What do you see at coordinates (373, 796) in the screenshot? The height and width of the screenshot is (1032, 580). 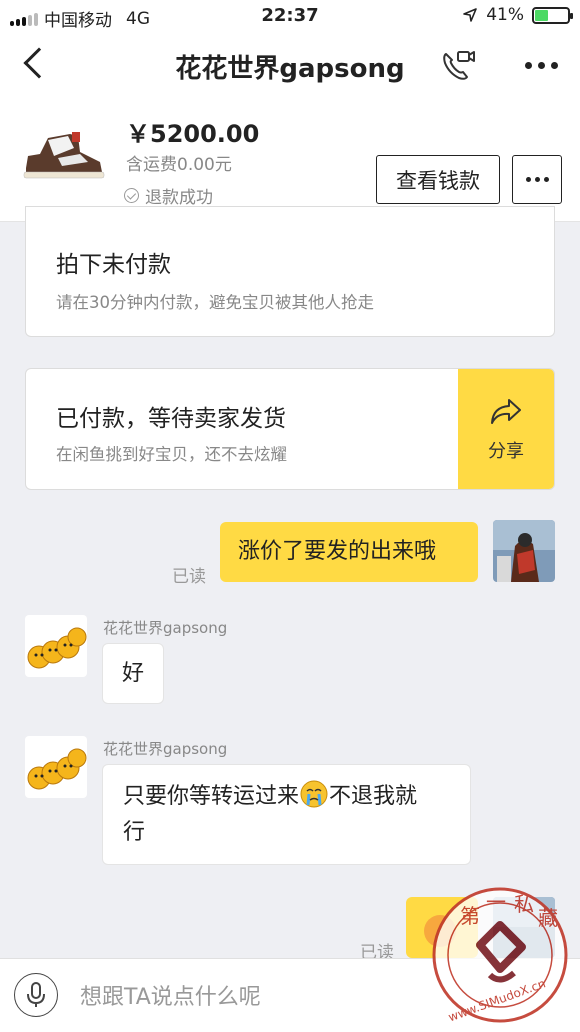 I see `message-text: 不退我就` at bounding box center [373, 796].